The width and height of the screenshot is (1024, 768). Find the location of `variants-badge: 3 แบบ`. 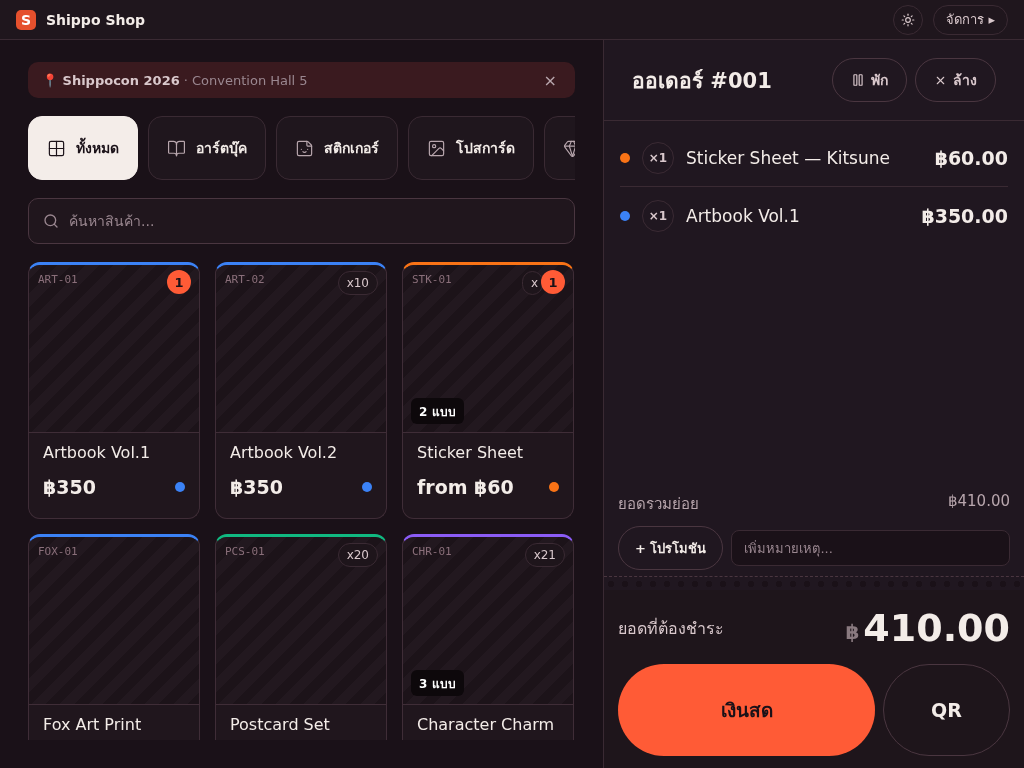

variants-badge: 3 แบบ is located at coordinates (437, 683).